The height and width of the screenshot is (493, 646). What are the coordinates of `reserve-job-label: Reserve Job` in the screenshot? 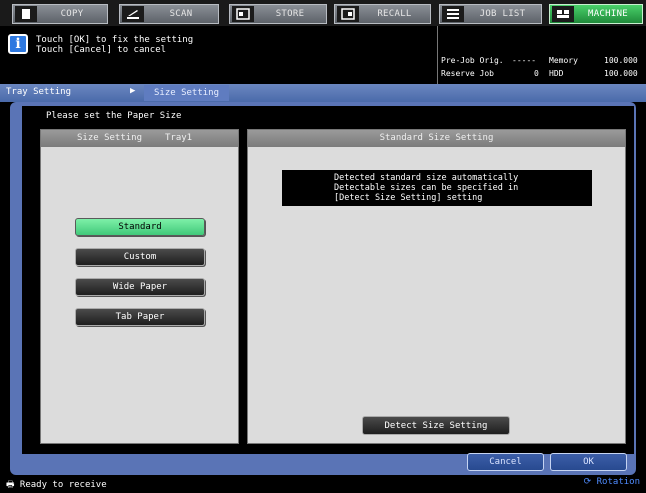 It's located at (467, 73).